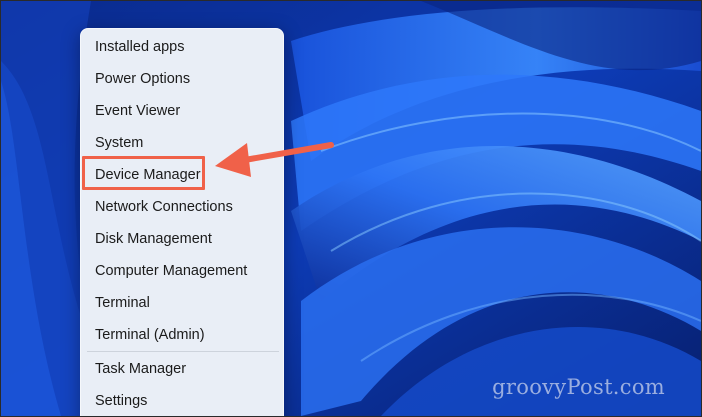  I want to click on menu-item-event-viewer: Event Viewer, so click(183, 111).